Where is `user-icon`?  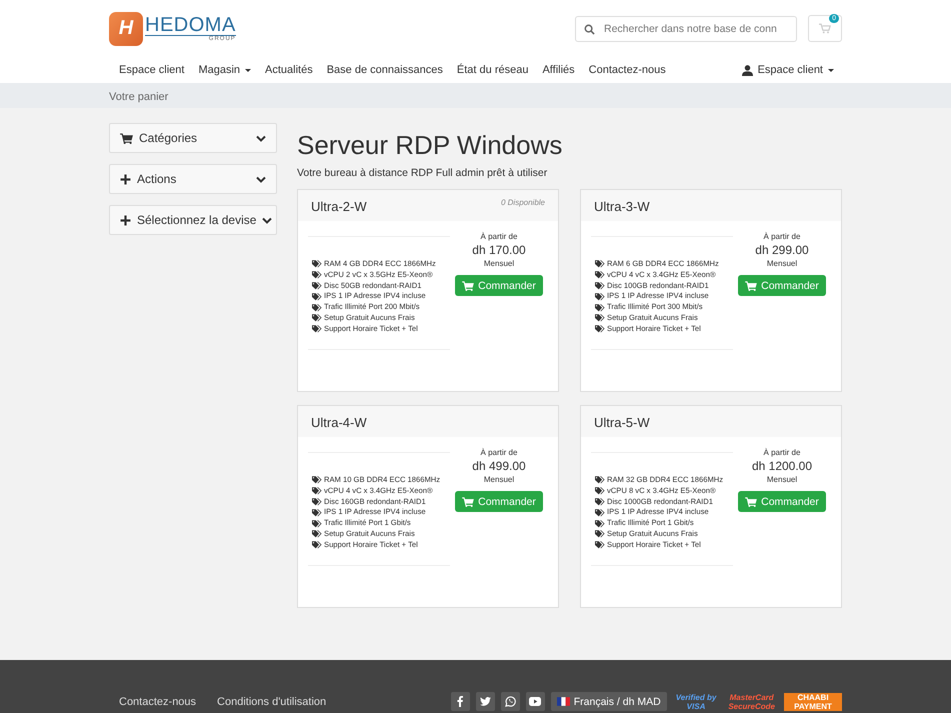 user-icon is located at coordinates (747, 70).